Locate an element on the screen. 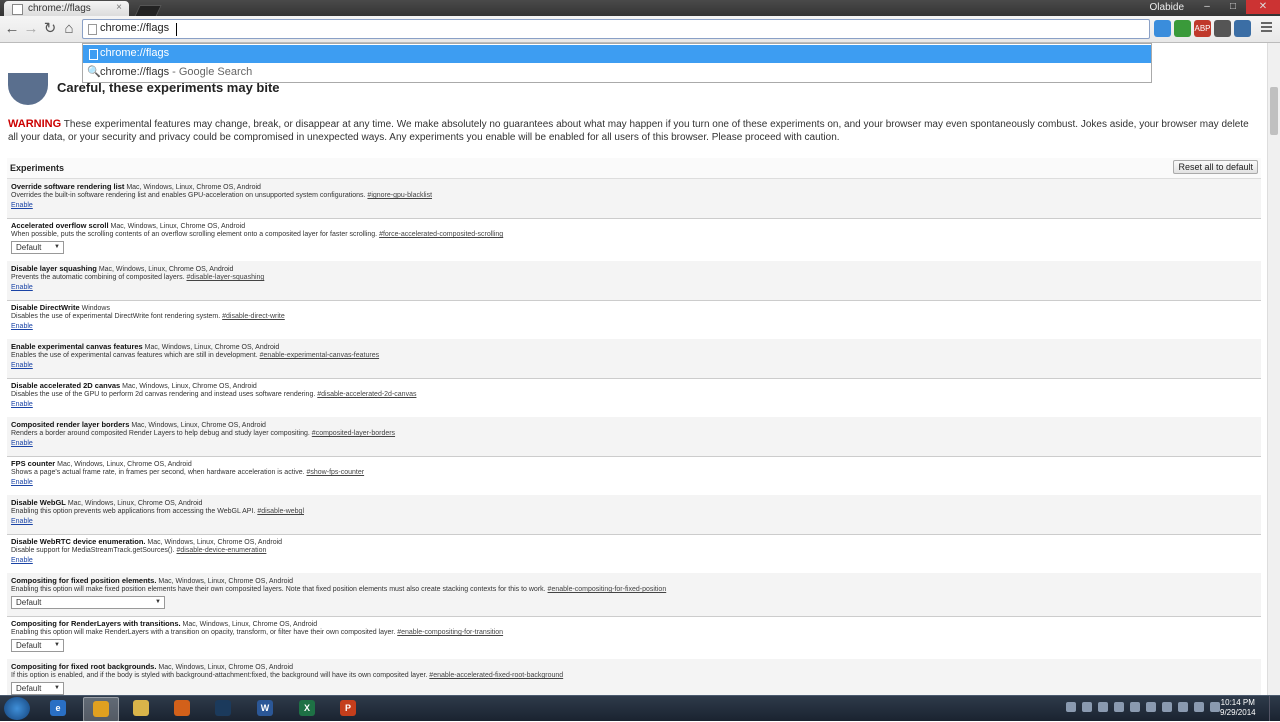  tab-close-icon: × is located at coordinates (119, 7).